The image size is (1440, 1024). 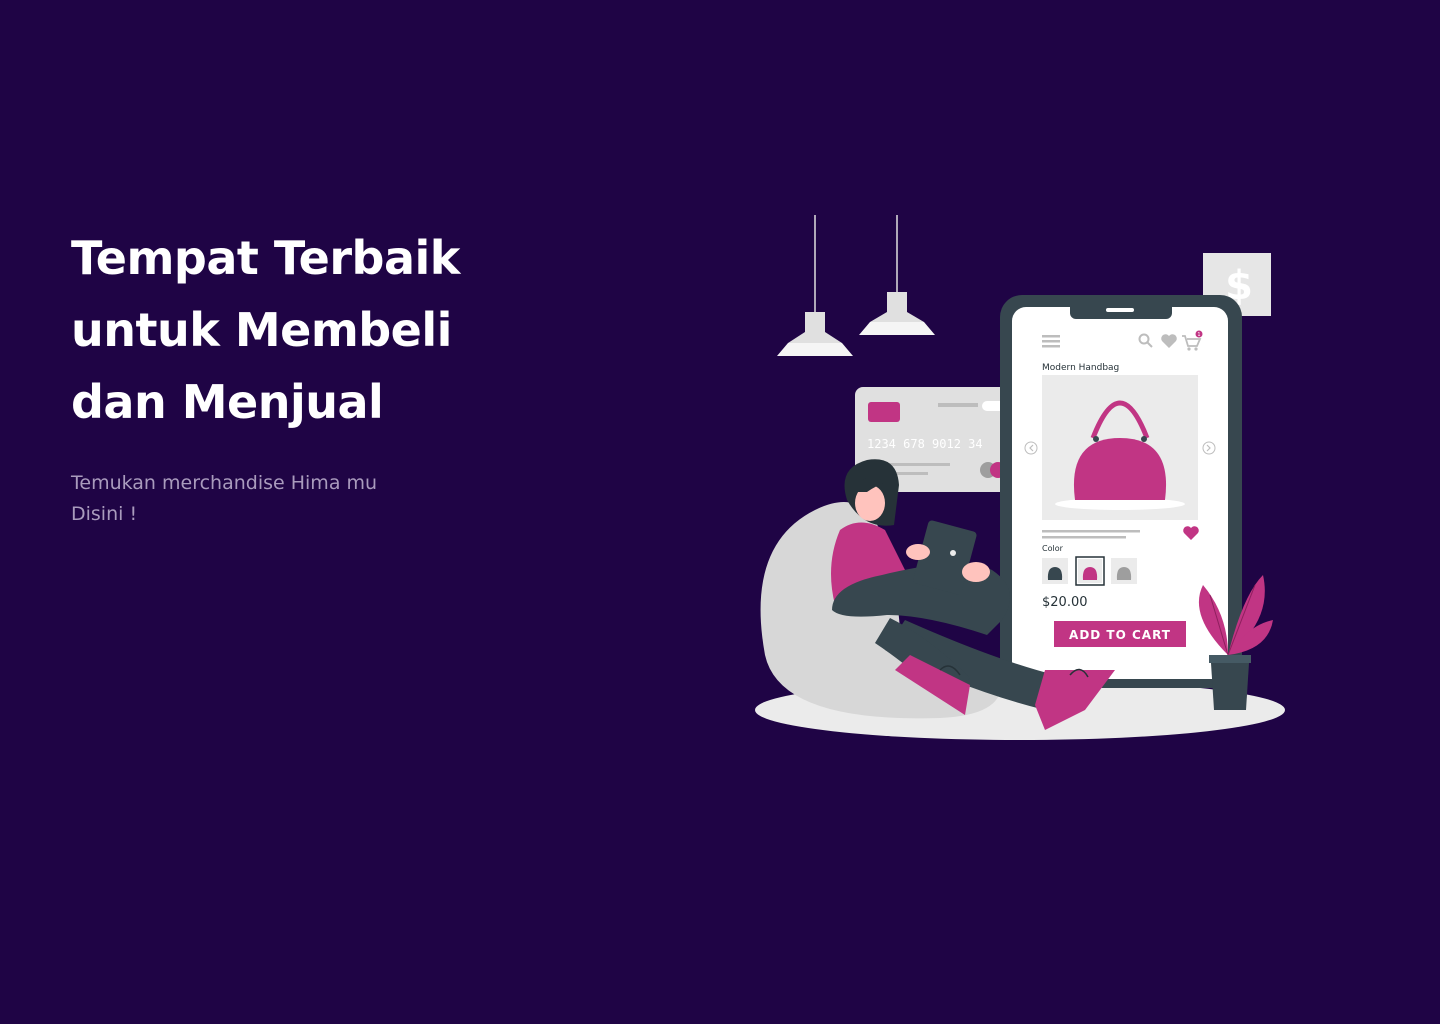 I want to click on color-label: Color, so click(x=1053, y=548).